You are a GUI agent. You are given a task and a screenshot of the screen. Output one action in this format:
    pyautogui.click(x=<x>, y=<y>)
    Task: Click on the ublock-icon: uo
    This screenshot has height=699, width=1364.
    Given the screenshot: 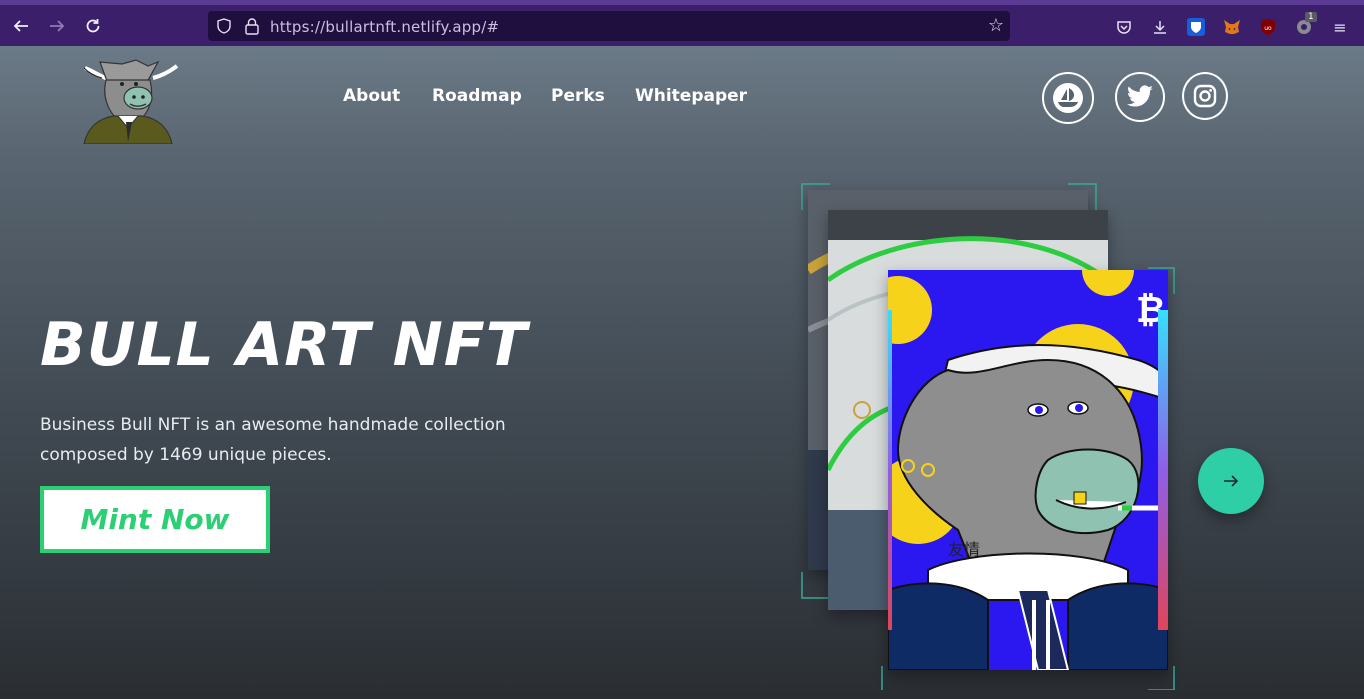 What is the action you would take?
    pyautogui.click(x=1268, y=27)
    